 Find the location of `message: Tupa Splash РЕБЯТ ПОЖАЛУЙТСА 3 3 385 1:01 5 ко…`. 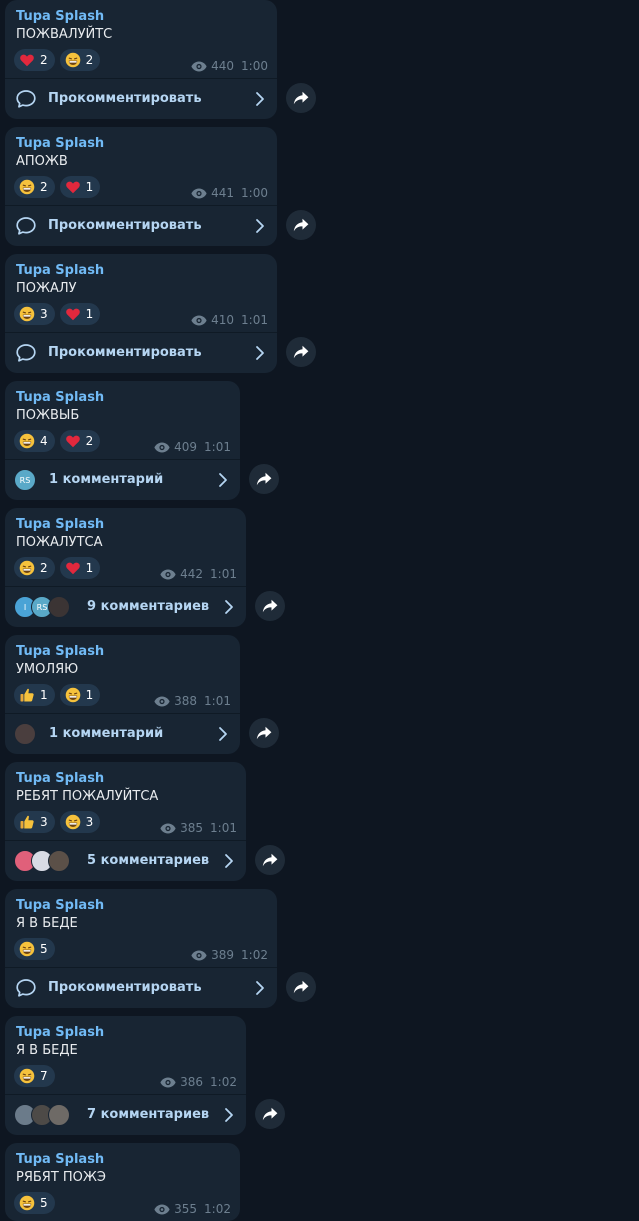

message: Tupa Splash РЕБЯТ ПОЖАЛУЙТСА 3 3 385 1:01 5 ко… is located at coordinates (153, 821).